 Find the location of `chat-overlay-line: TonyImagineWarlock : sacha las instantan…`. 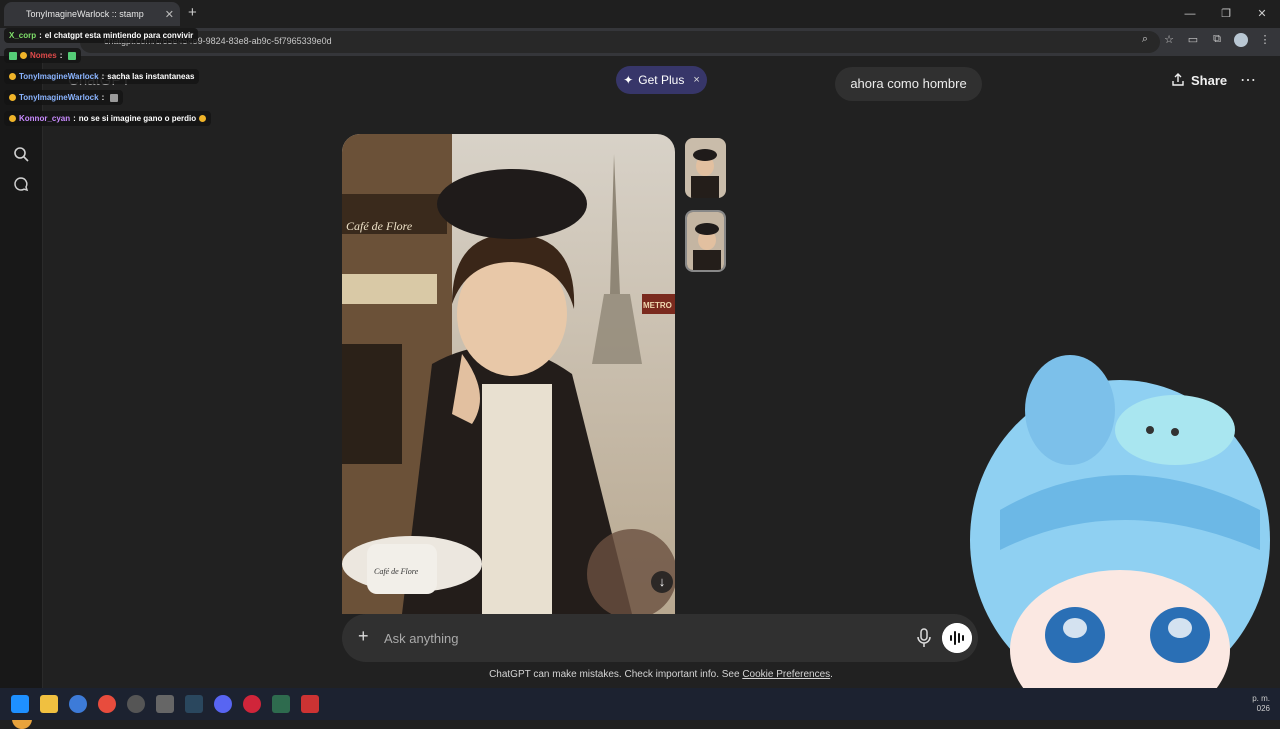

chat-overlay-line: TonyImagineWarlock : sacha las instantan… is located at coordinates (102, 76).